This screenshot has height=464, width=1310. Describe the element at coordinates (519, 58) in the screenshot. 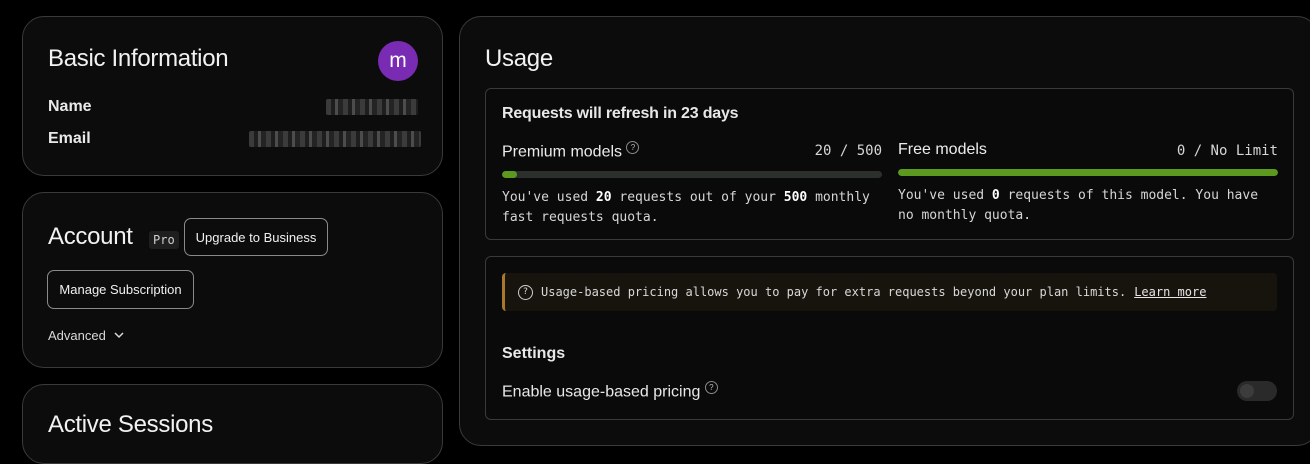

I see `usage-title: Usage` at that location.